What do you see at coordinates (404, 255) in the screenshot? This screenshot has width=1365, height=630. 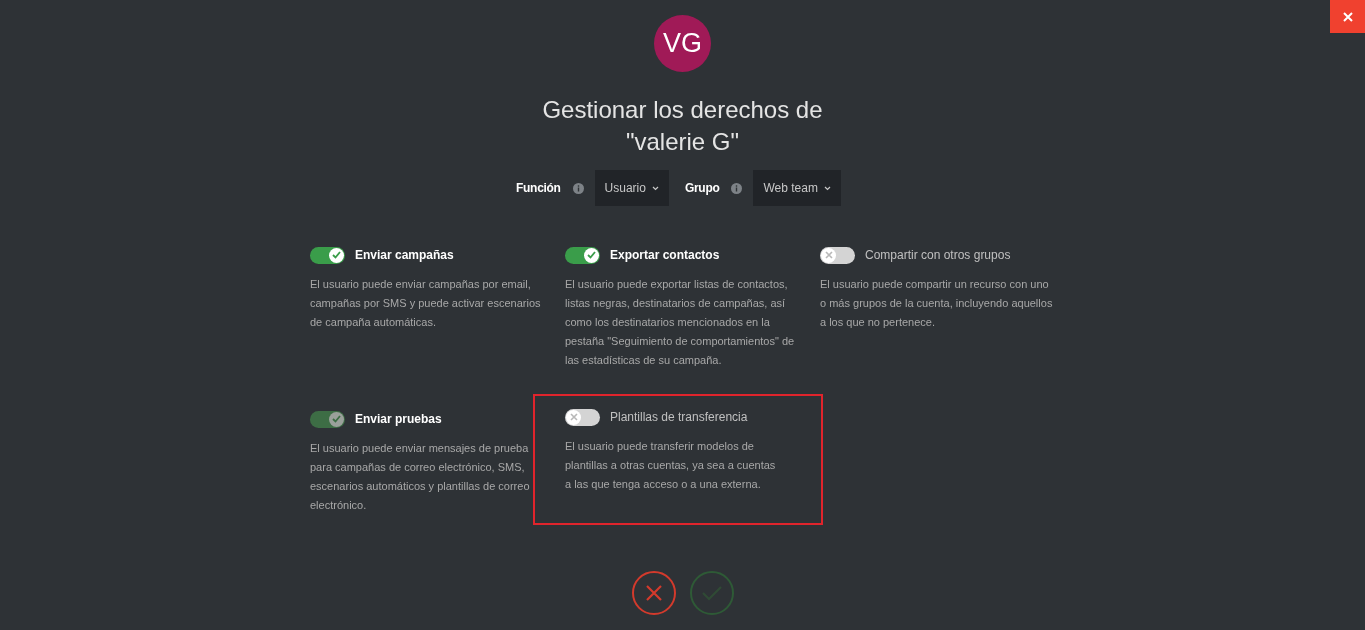 I see `permission-name: Enviar campañas` at bounding box center [404, 255].